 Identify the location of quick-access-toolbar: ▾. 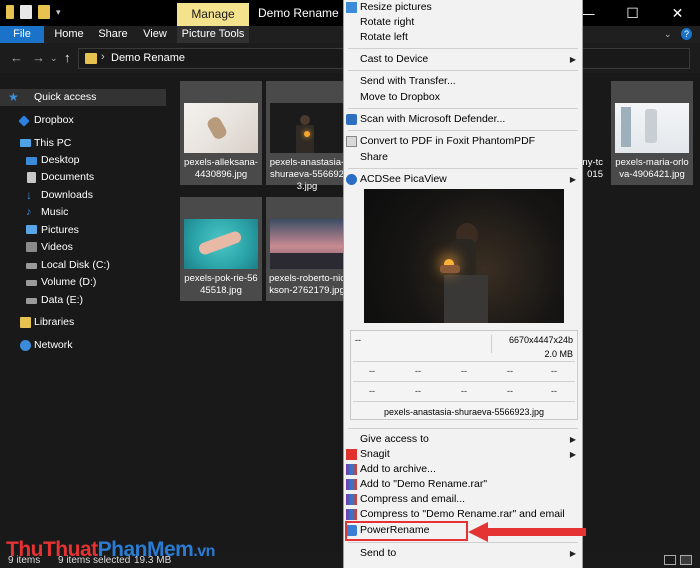
(33, 12).